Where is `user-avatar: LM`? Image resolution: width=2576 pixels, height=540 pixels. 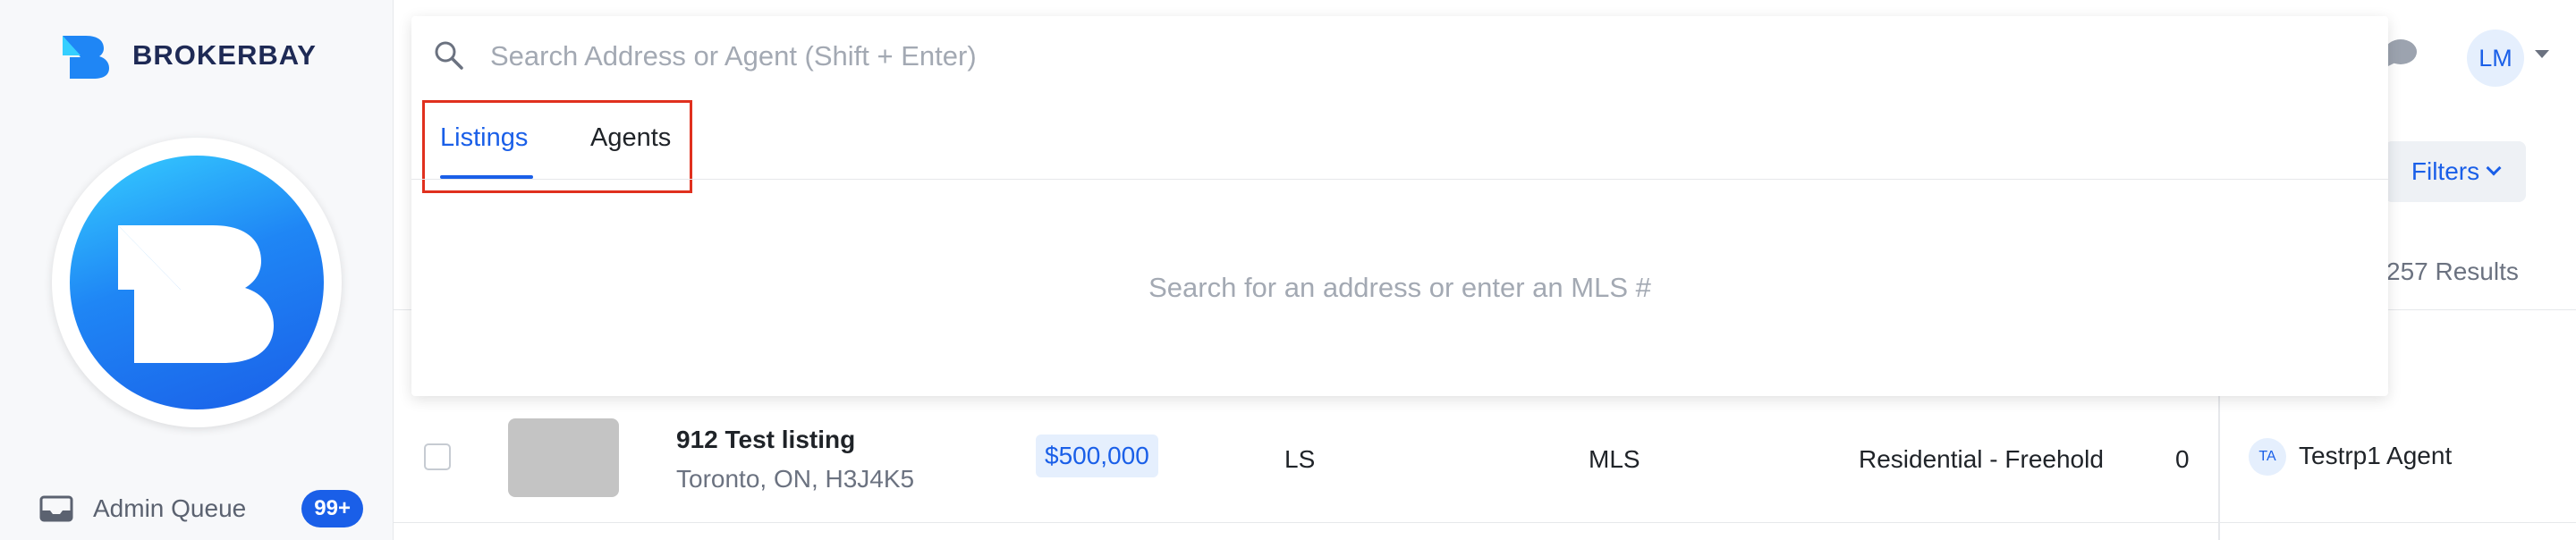
user-avatar: LM is located at coordinates (2495, 59).